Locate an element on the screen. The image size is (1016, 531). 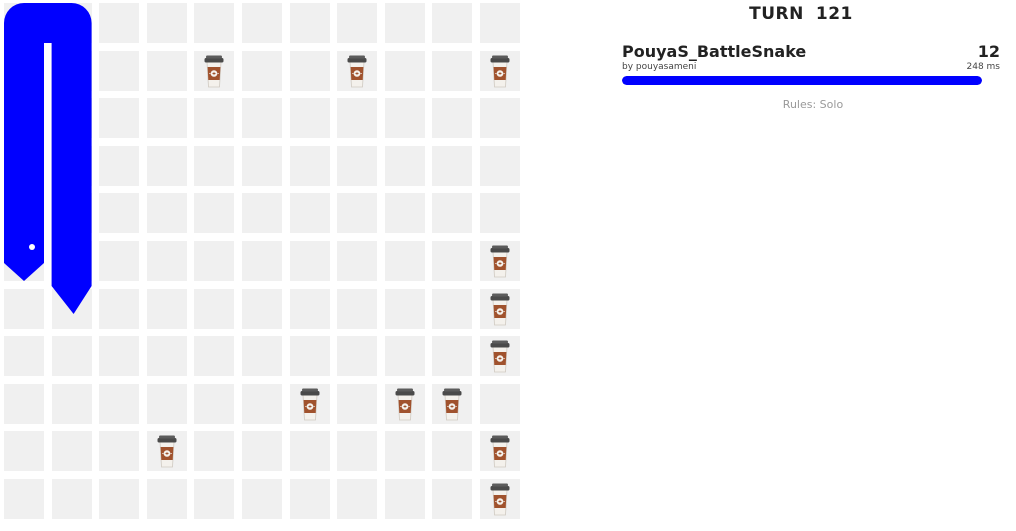
snake-author: by pouyasameni is located at coordinates (659, 67).